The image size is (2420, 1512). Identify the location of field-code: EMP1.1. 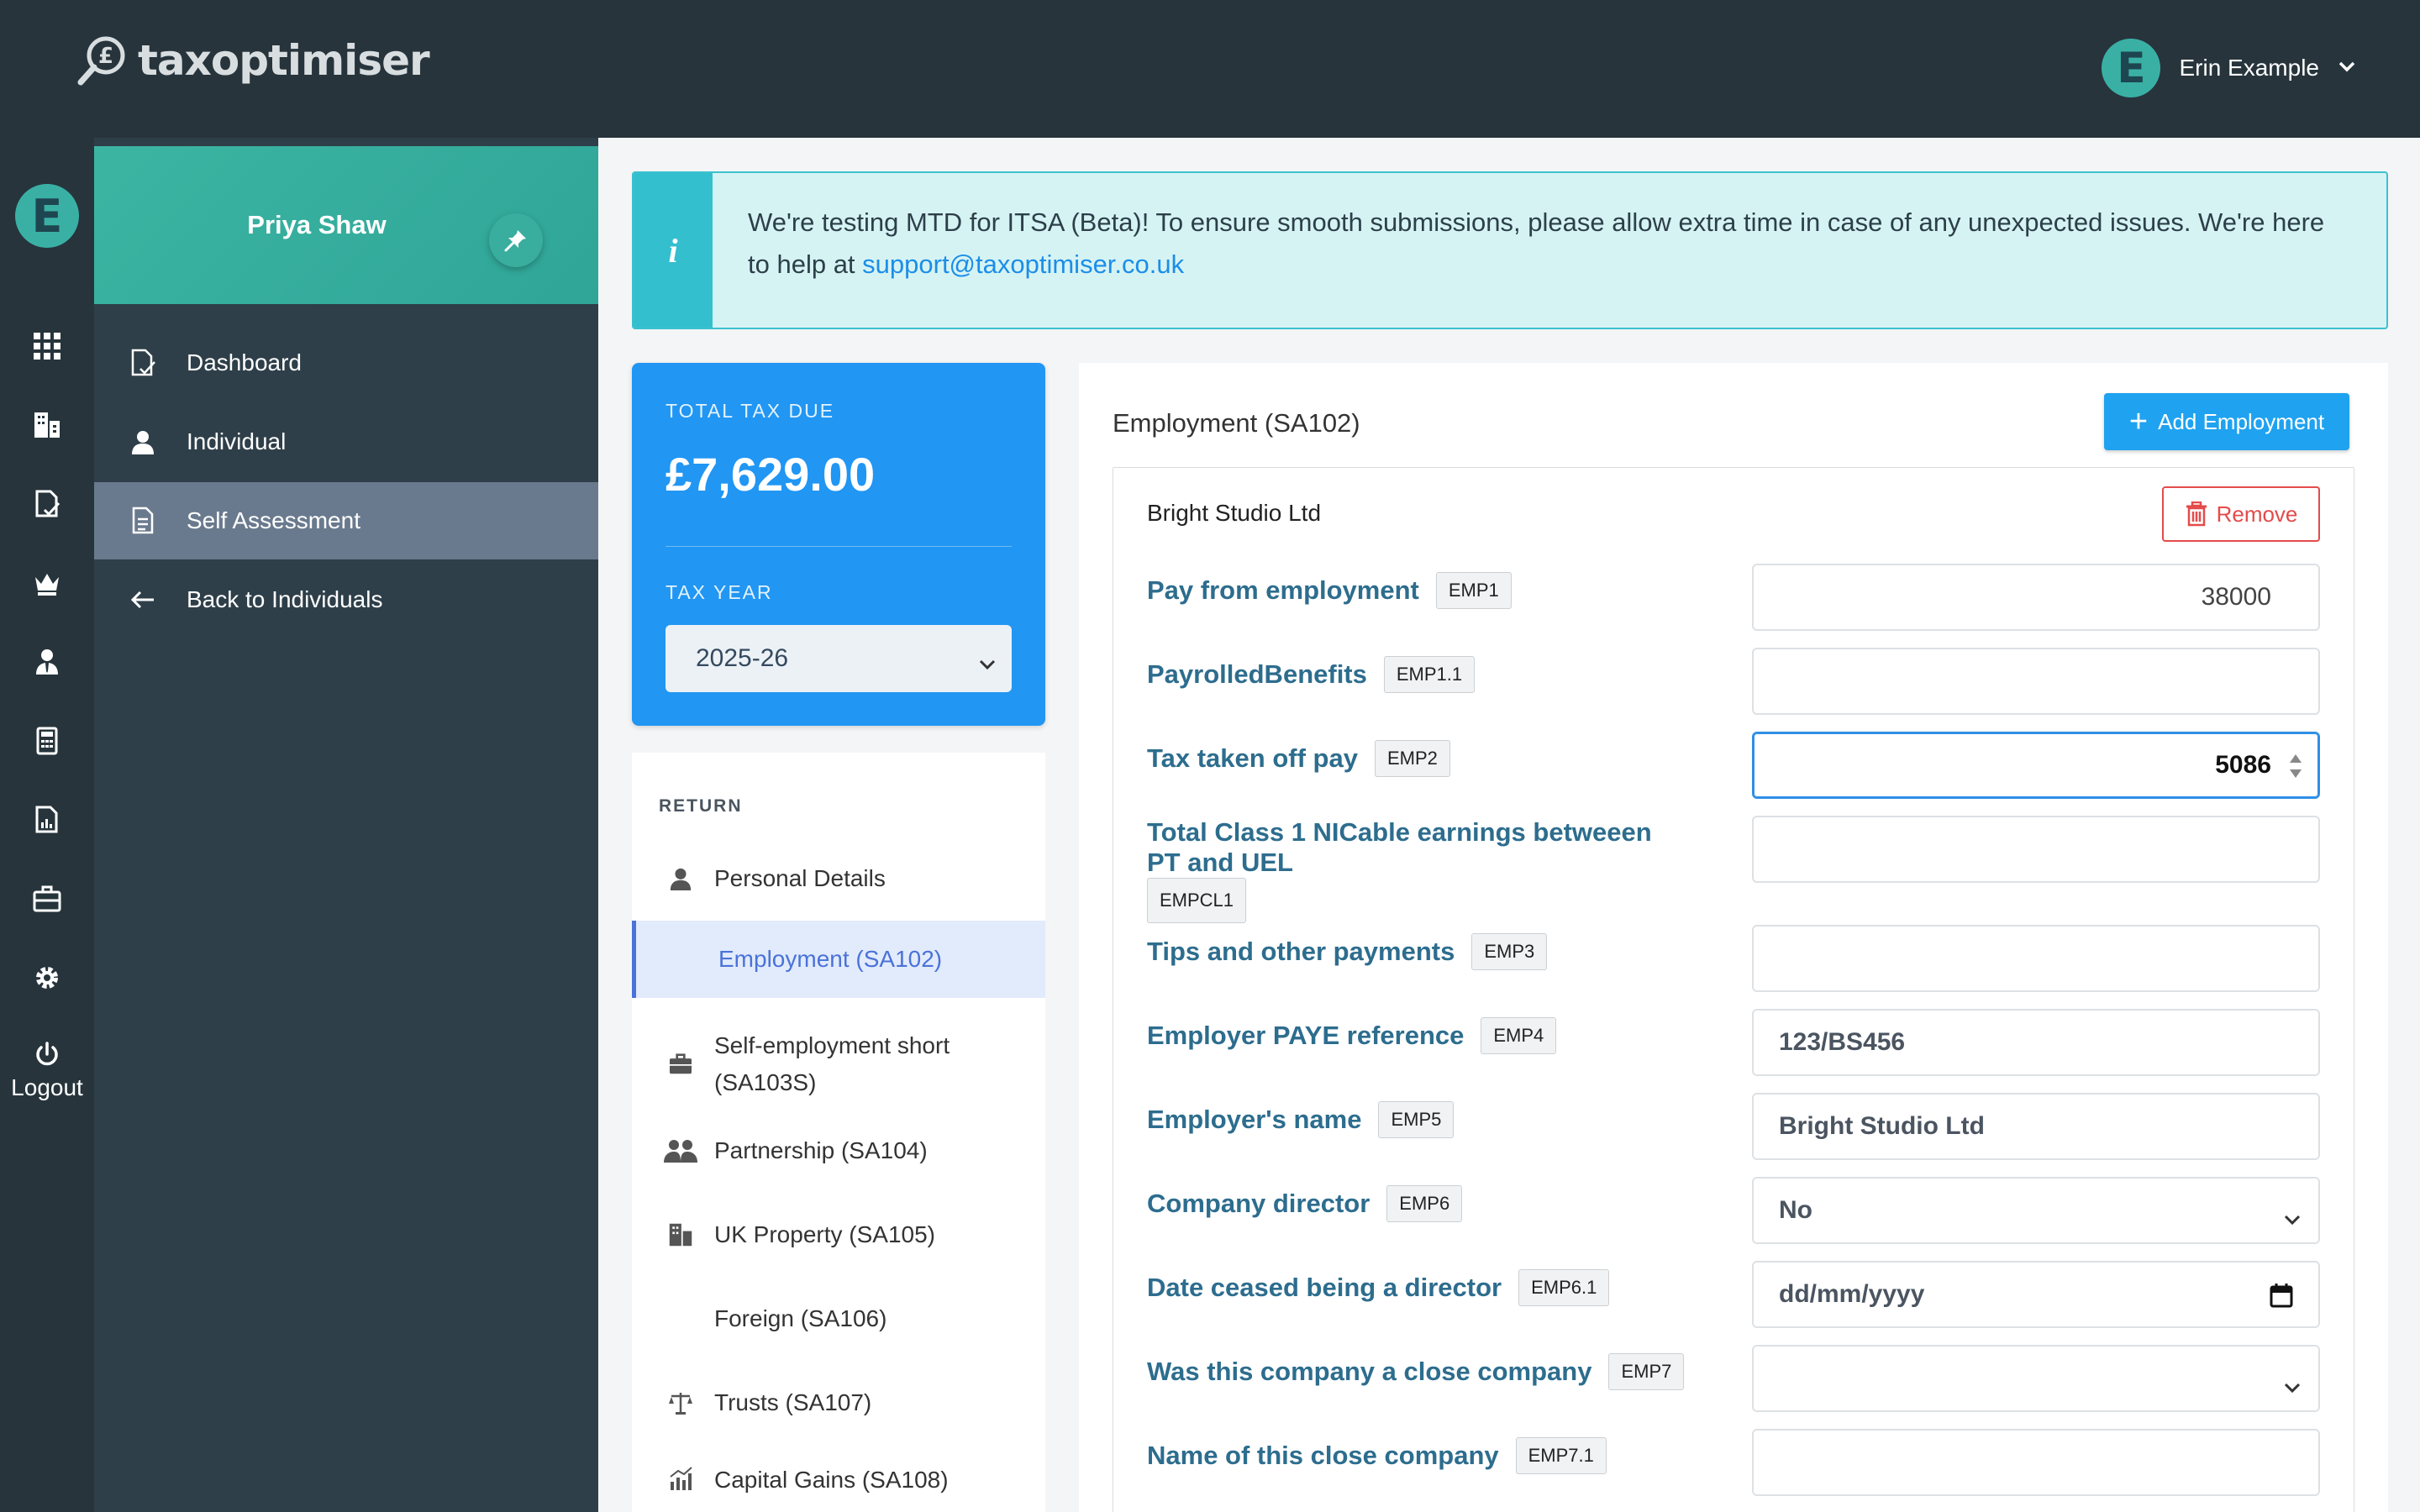
(1429, 674).